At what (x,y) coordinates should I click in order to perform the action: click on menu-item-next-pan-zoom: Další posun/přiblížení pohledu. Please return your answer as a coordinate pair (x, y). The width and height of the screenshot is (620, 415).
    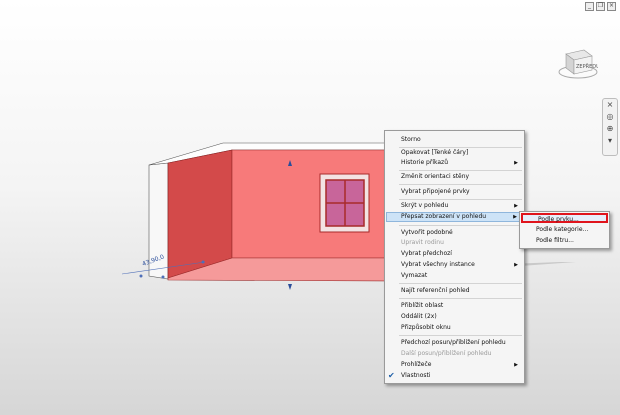
    Looking at the image, I should click on (454, 354).